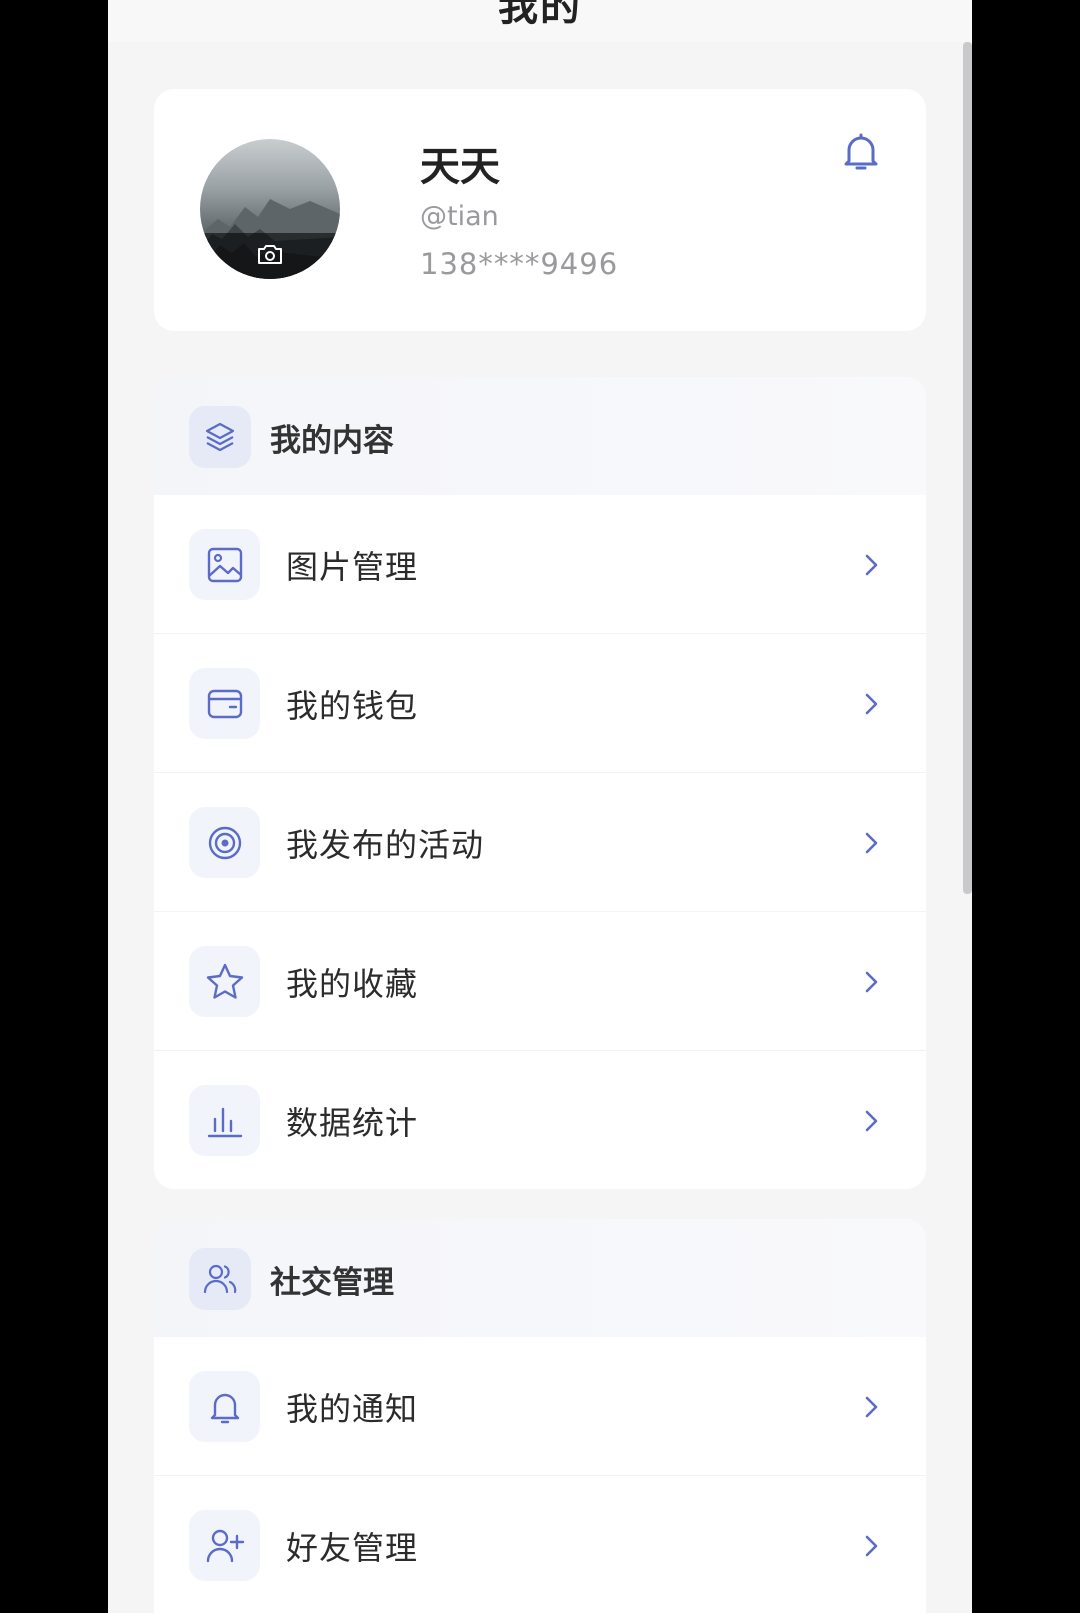 Image resolution: width=1080 pixels, height=1613 pixels. What do you see at coordinates (540, 981) in the screenshot?
I see `menu-item-favorites: 我的收藏` at bounding box center [540, 981].